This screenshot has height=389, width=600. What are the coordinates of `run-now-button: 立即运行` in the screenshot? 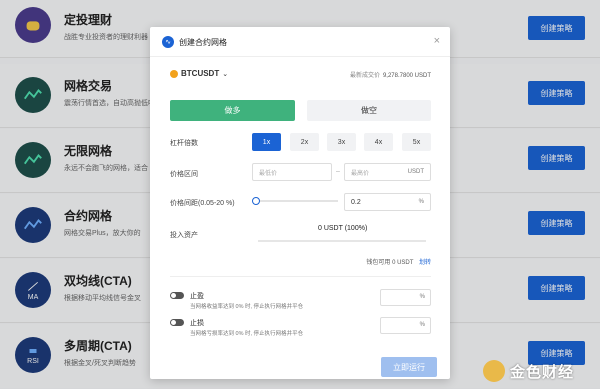 It's located at (409, 367).